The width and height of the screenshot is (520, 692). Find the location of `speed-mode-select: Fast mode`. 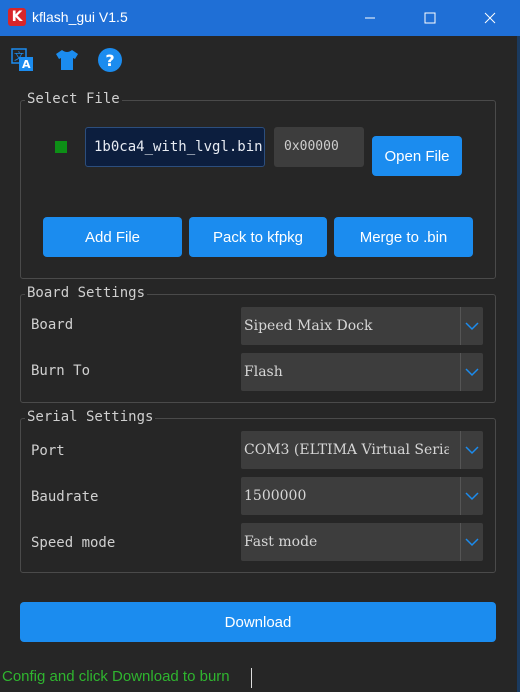

speed-mode-select: Fast mode is located at coordinates (362, 542).